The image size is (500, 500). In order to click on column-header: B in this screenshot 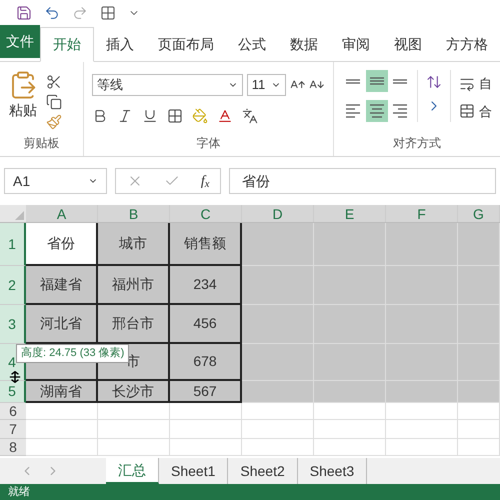, I will do `click(134, 213)`.